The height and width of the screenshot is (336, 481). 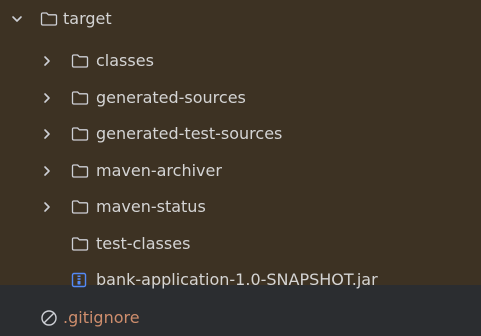 I want to click on tree-item-jar-file: bank-application-1.0-SNAPSHOT.jar, so click(x=240, y=279).